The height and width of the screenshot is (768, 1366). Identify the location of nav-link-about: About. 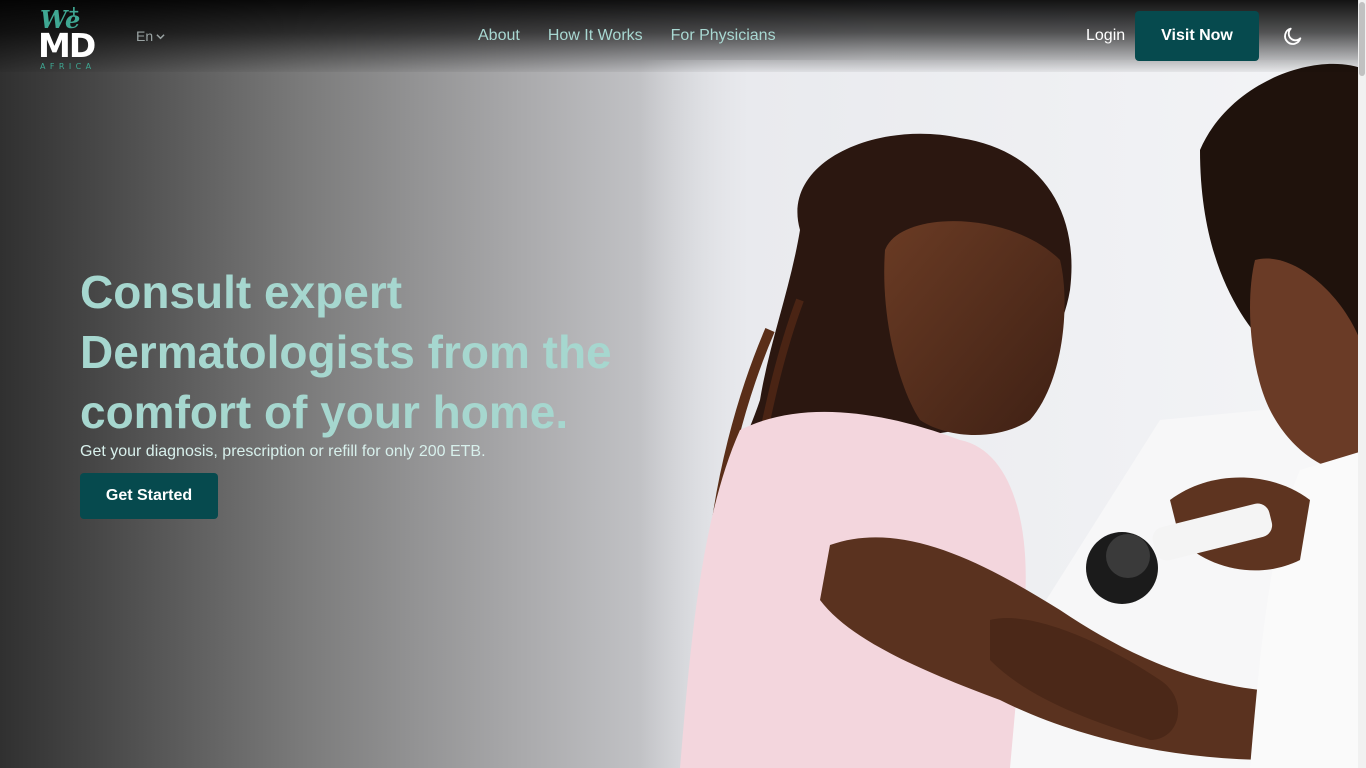
(499, 36).